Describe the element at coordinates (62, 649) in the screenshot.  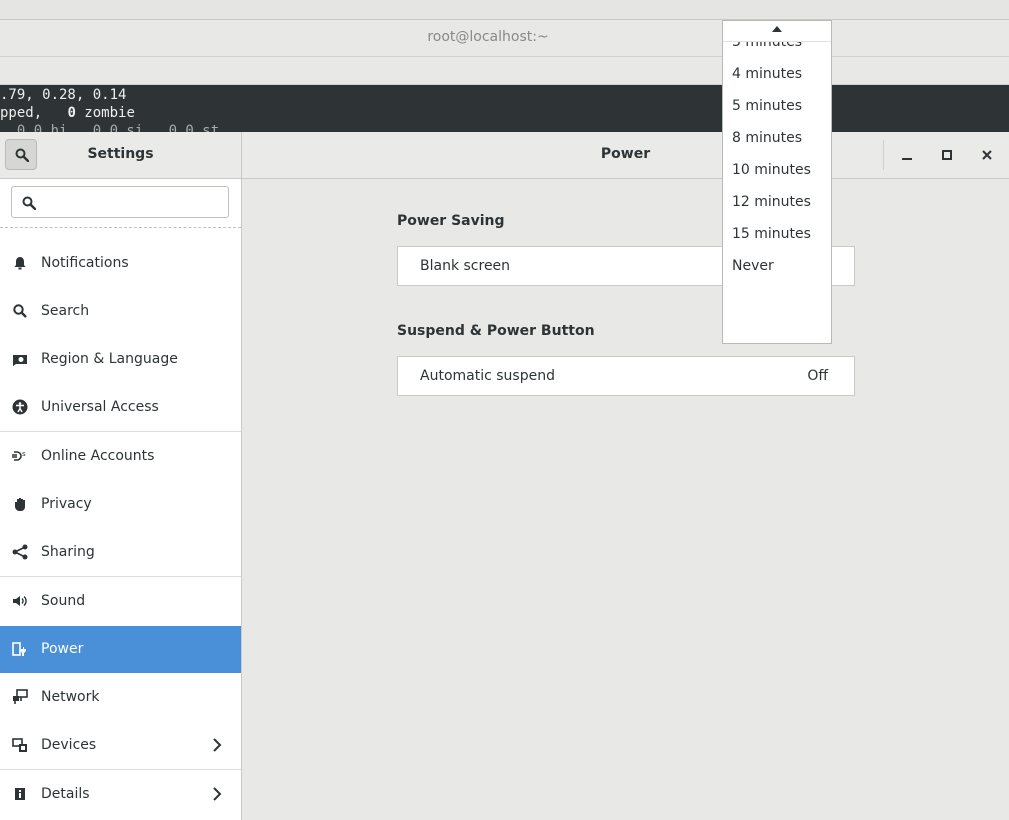
I see `sidebar-item-label: Power` at that location.